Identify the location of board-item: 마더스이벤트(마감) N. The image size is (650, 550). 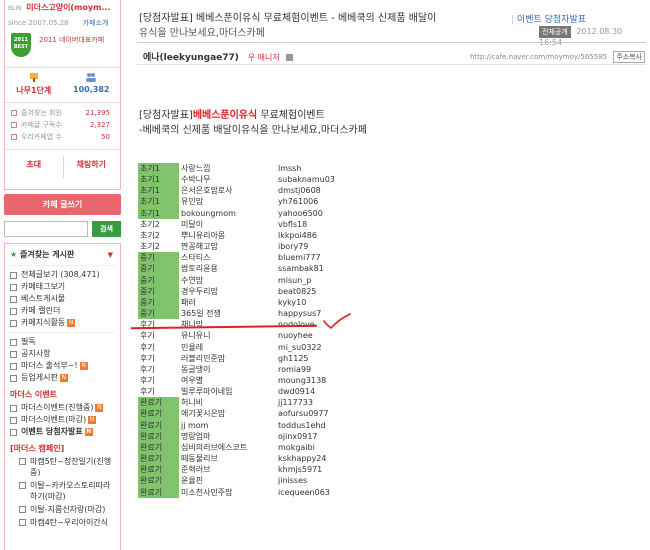
(62, 420).